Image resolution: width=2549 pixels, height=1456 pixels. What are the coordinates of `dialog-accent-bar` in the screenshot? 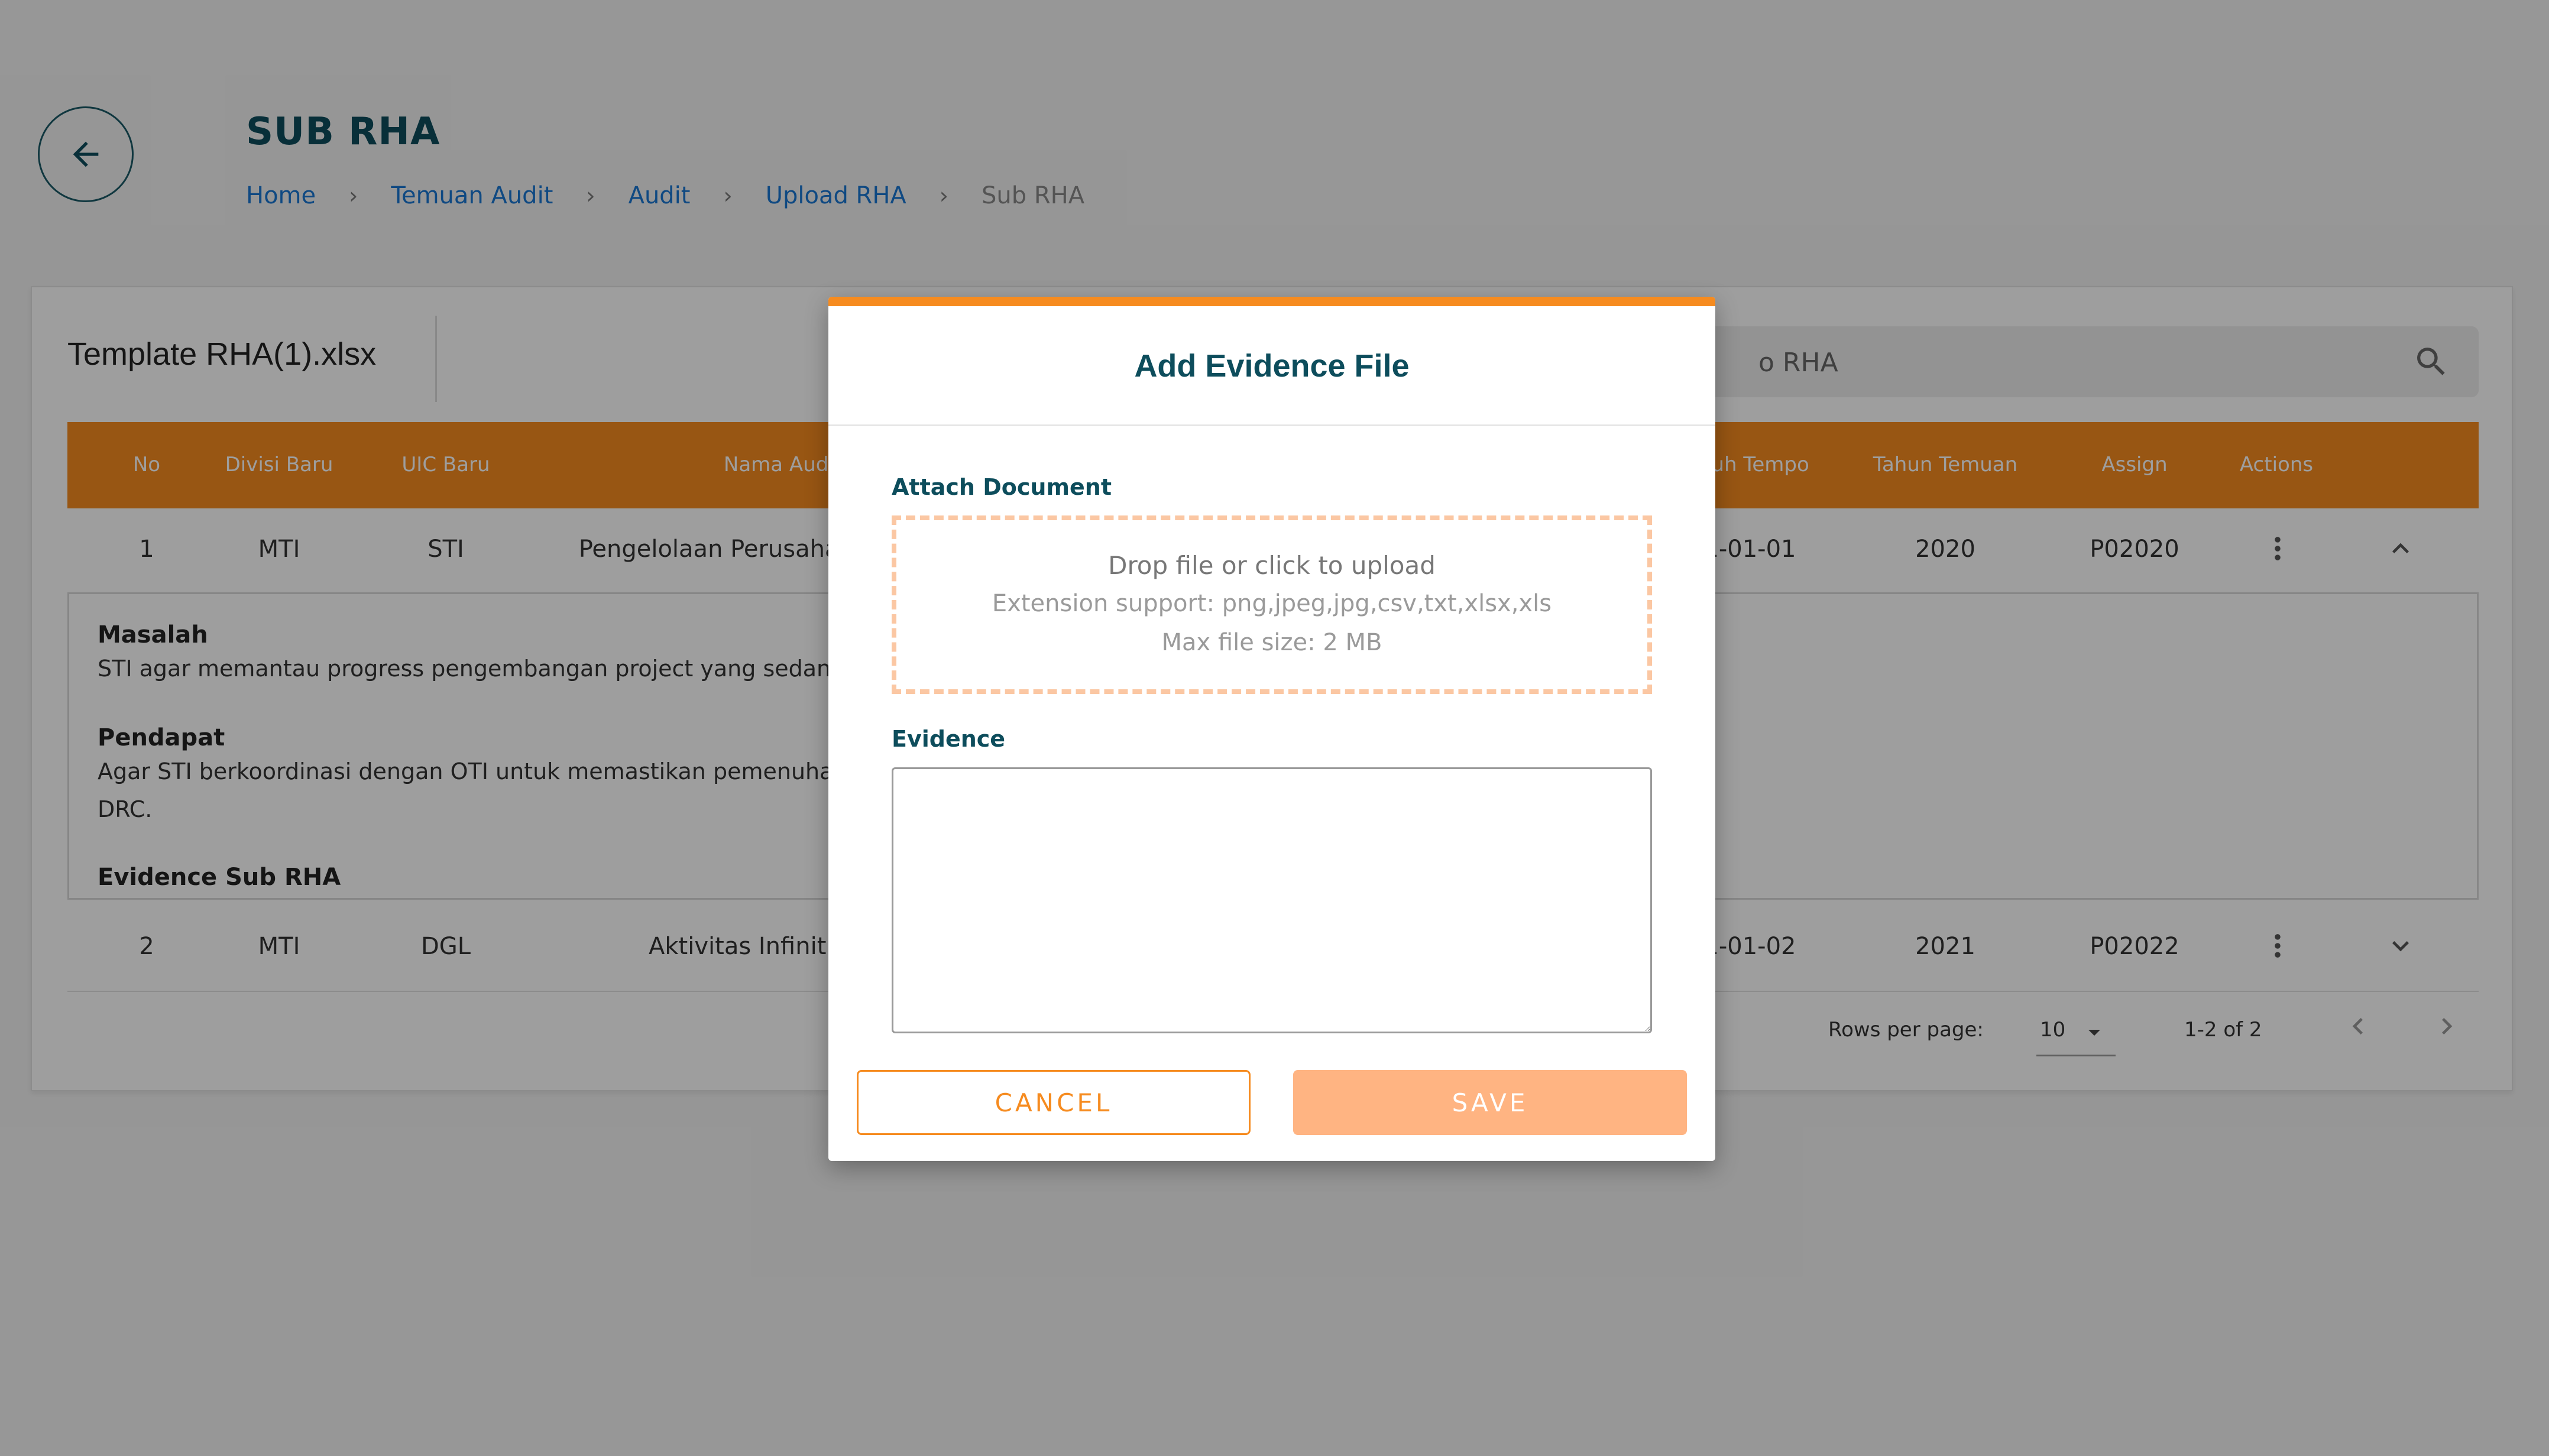 It's located at (1271, 301).